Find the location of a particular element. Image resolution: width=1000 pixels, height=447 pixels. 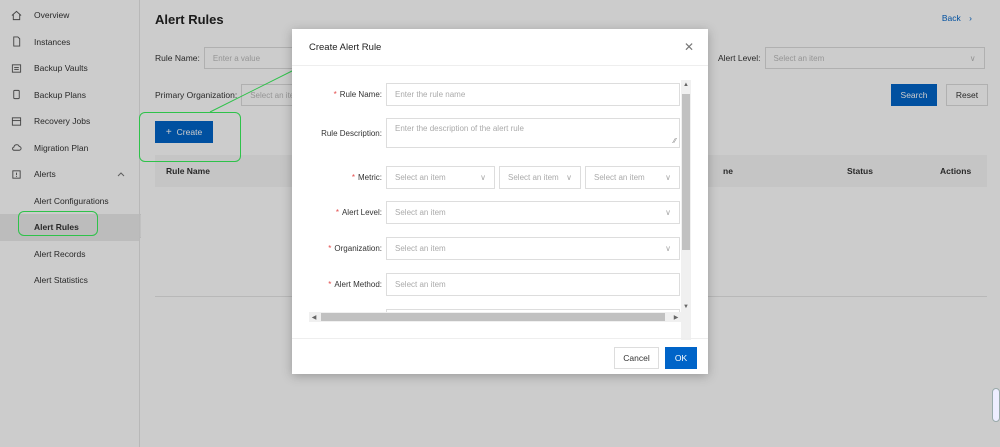

form-row-alert-level: * Alert Level: Select an item ∨ is located at coordinates (493, 212).